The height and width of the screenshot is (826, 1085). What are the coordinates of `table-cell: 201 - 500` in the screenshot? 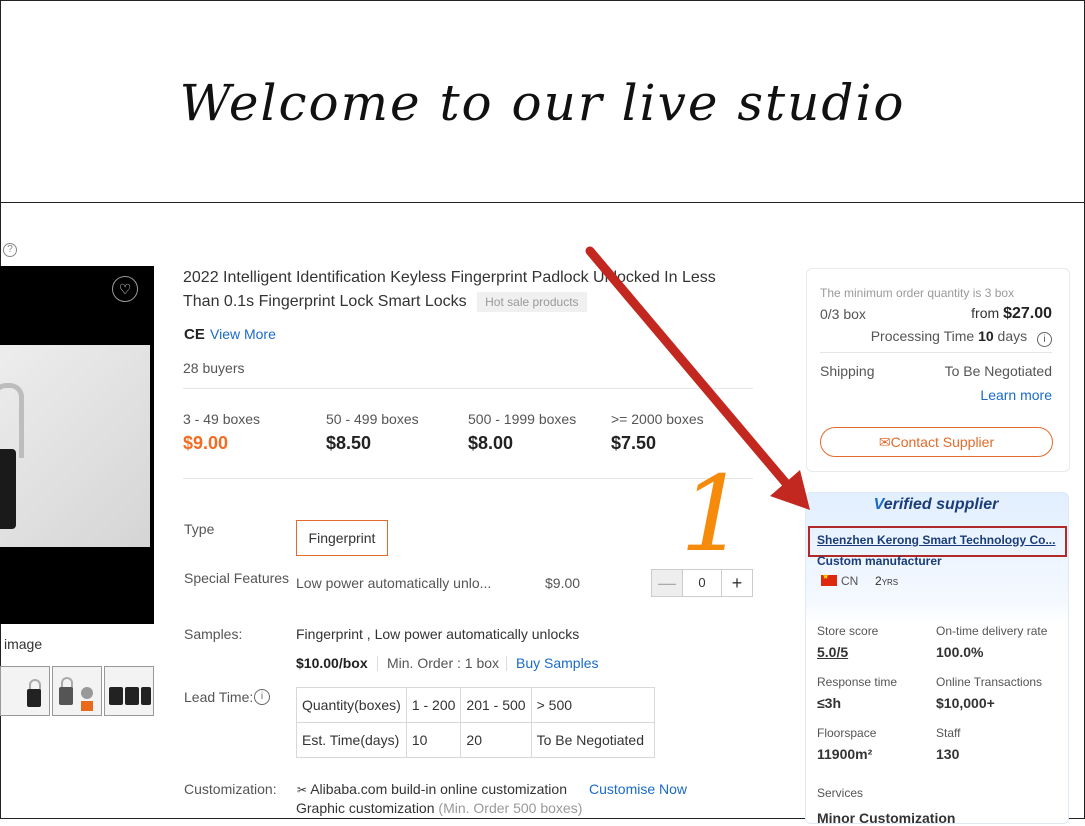 It's located at (496, 705).